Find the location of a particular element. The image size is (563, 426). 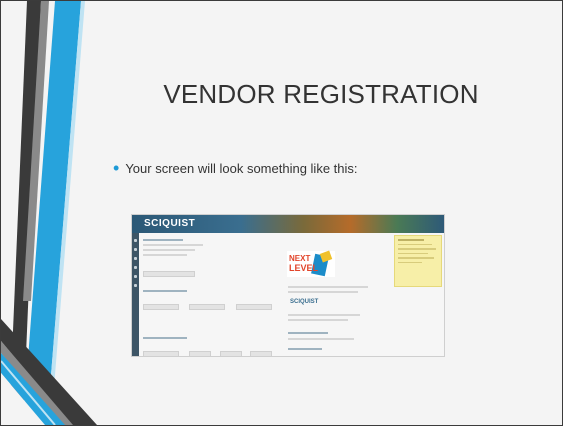

screenshot-topbar: SCIQUIST is located at coordinates (288, 224).